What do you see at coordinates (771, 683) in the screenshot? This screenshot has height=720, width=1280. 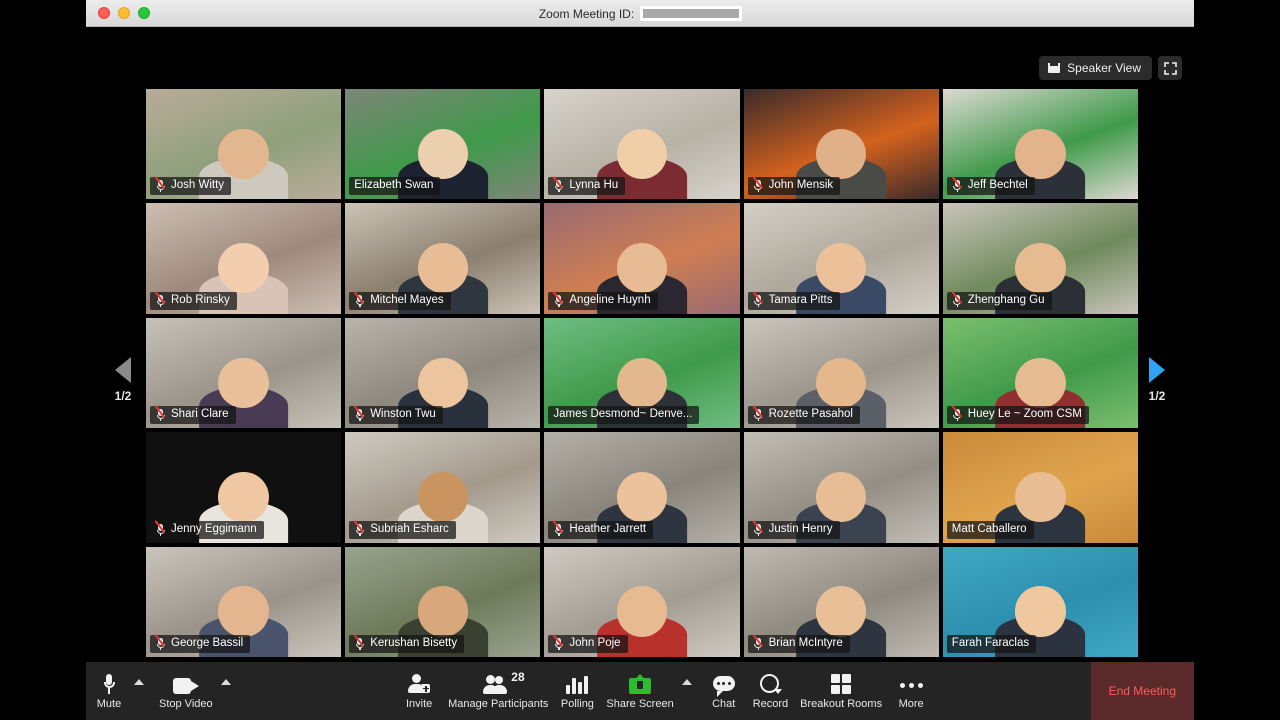 I see `record-circle-icon` at bounding box center [771, 683].